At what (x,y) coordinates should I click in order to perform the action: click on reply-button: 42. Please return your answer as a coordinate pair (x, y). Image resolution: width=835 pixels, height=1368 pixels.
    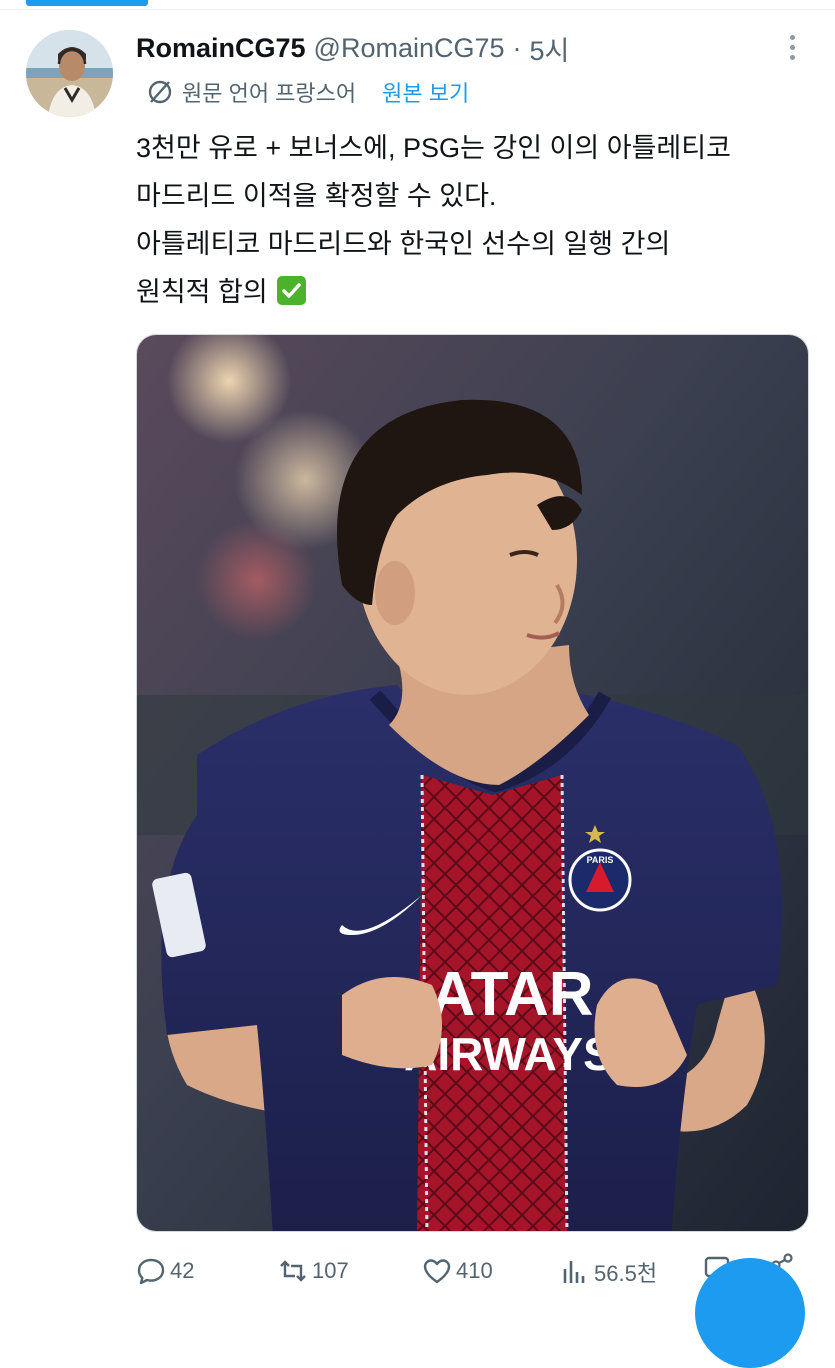
    Looking at the image, I should click on (165, 1271).